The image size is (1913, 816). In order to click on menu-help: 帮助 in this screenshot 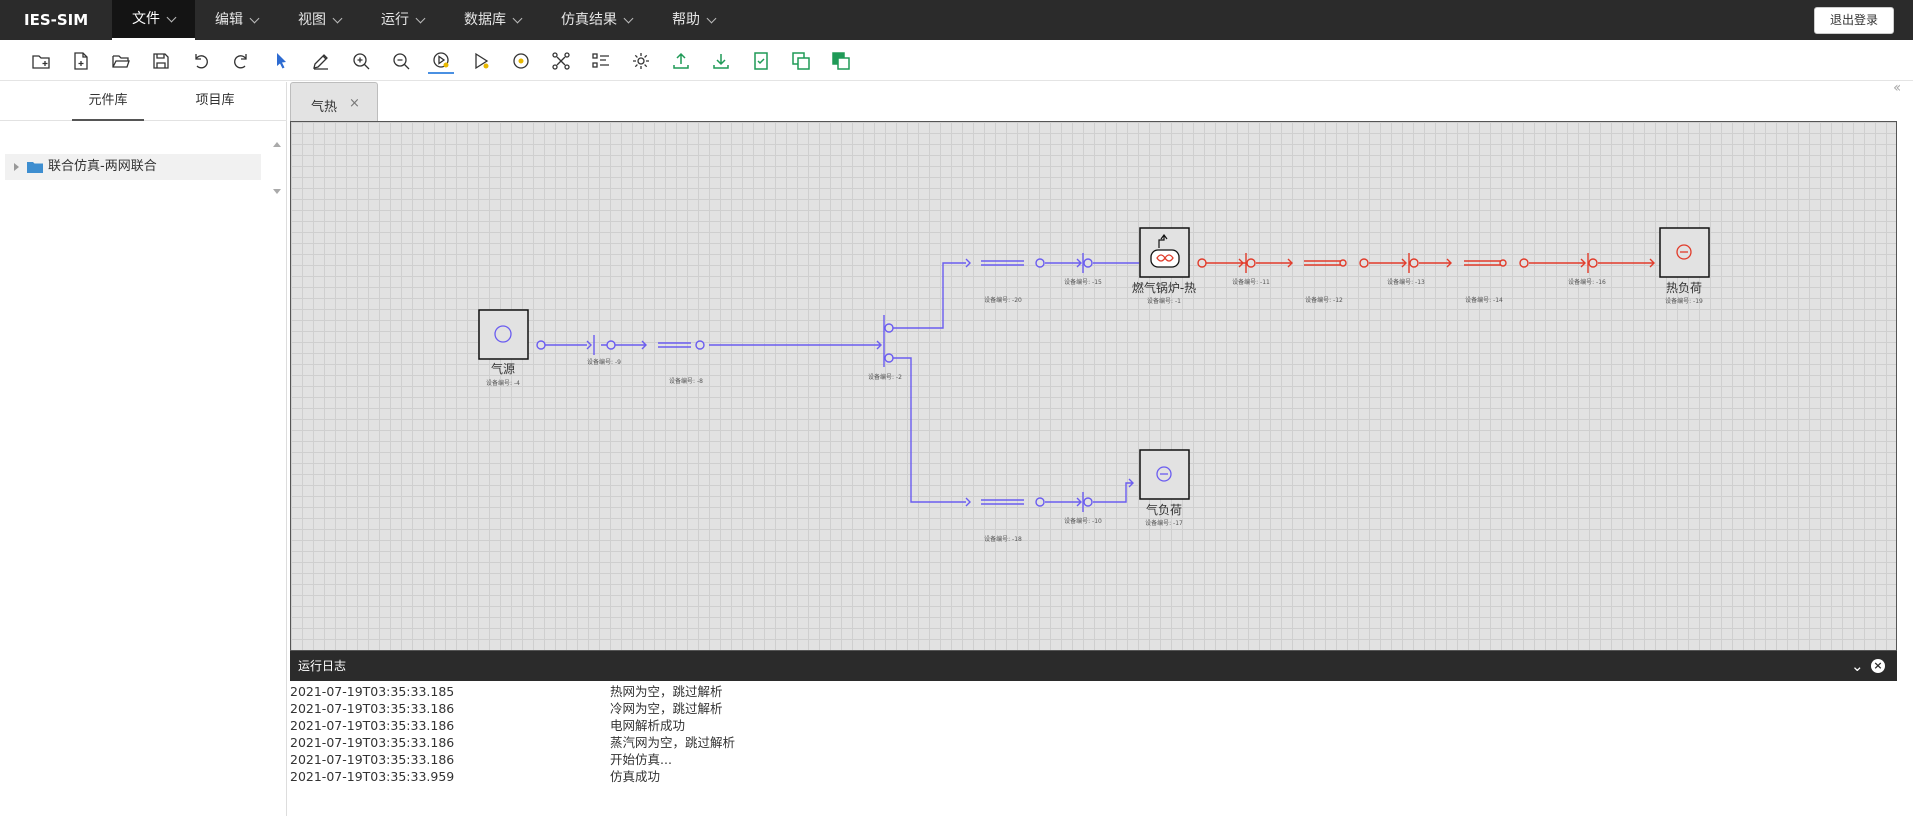, I will do `click(693, 20)`.